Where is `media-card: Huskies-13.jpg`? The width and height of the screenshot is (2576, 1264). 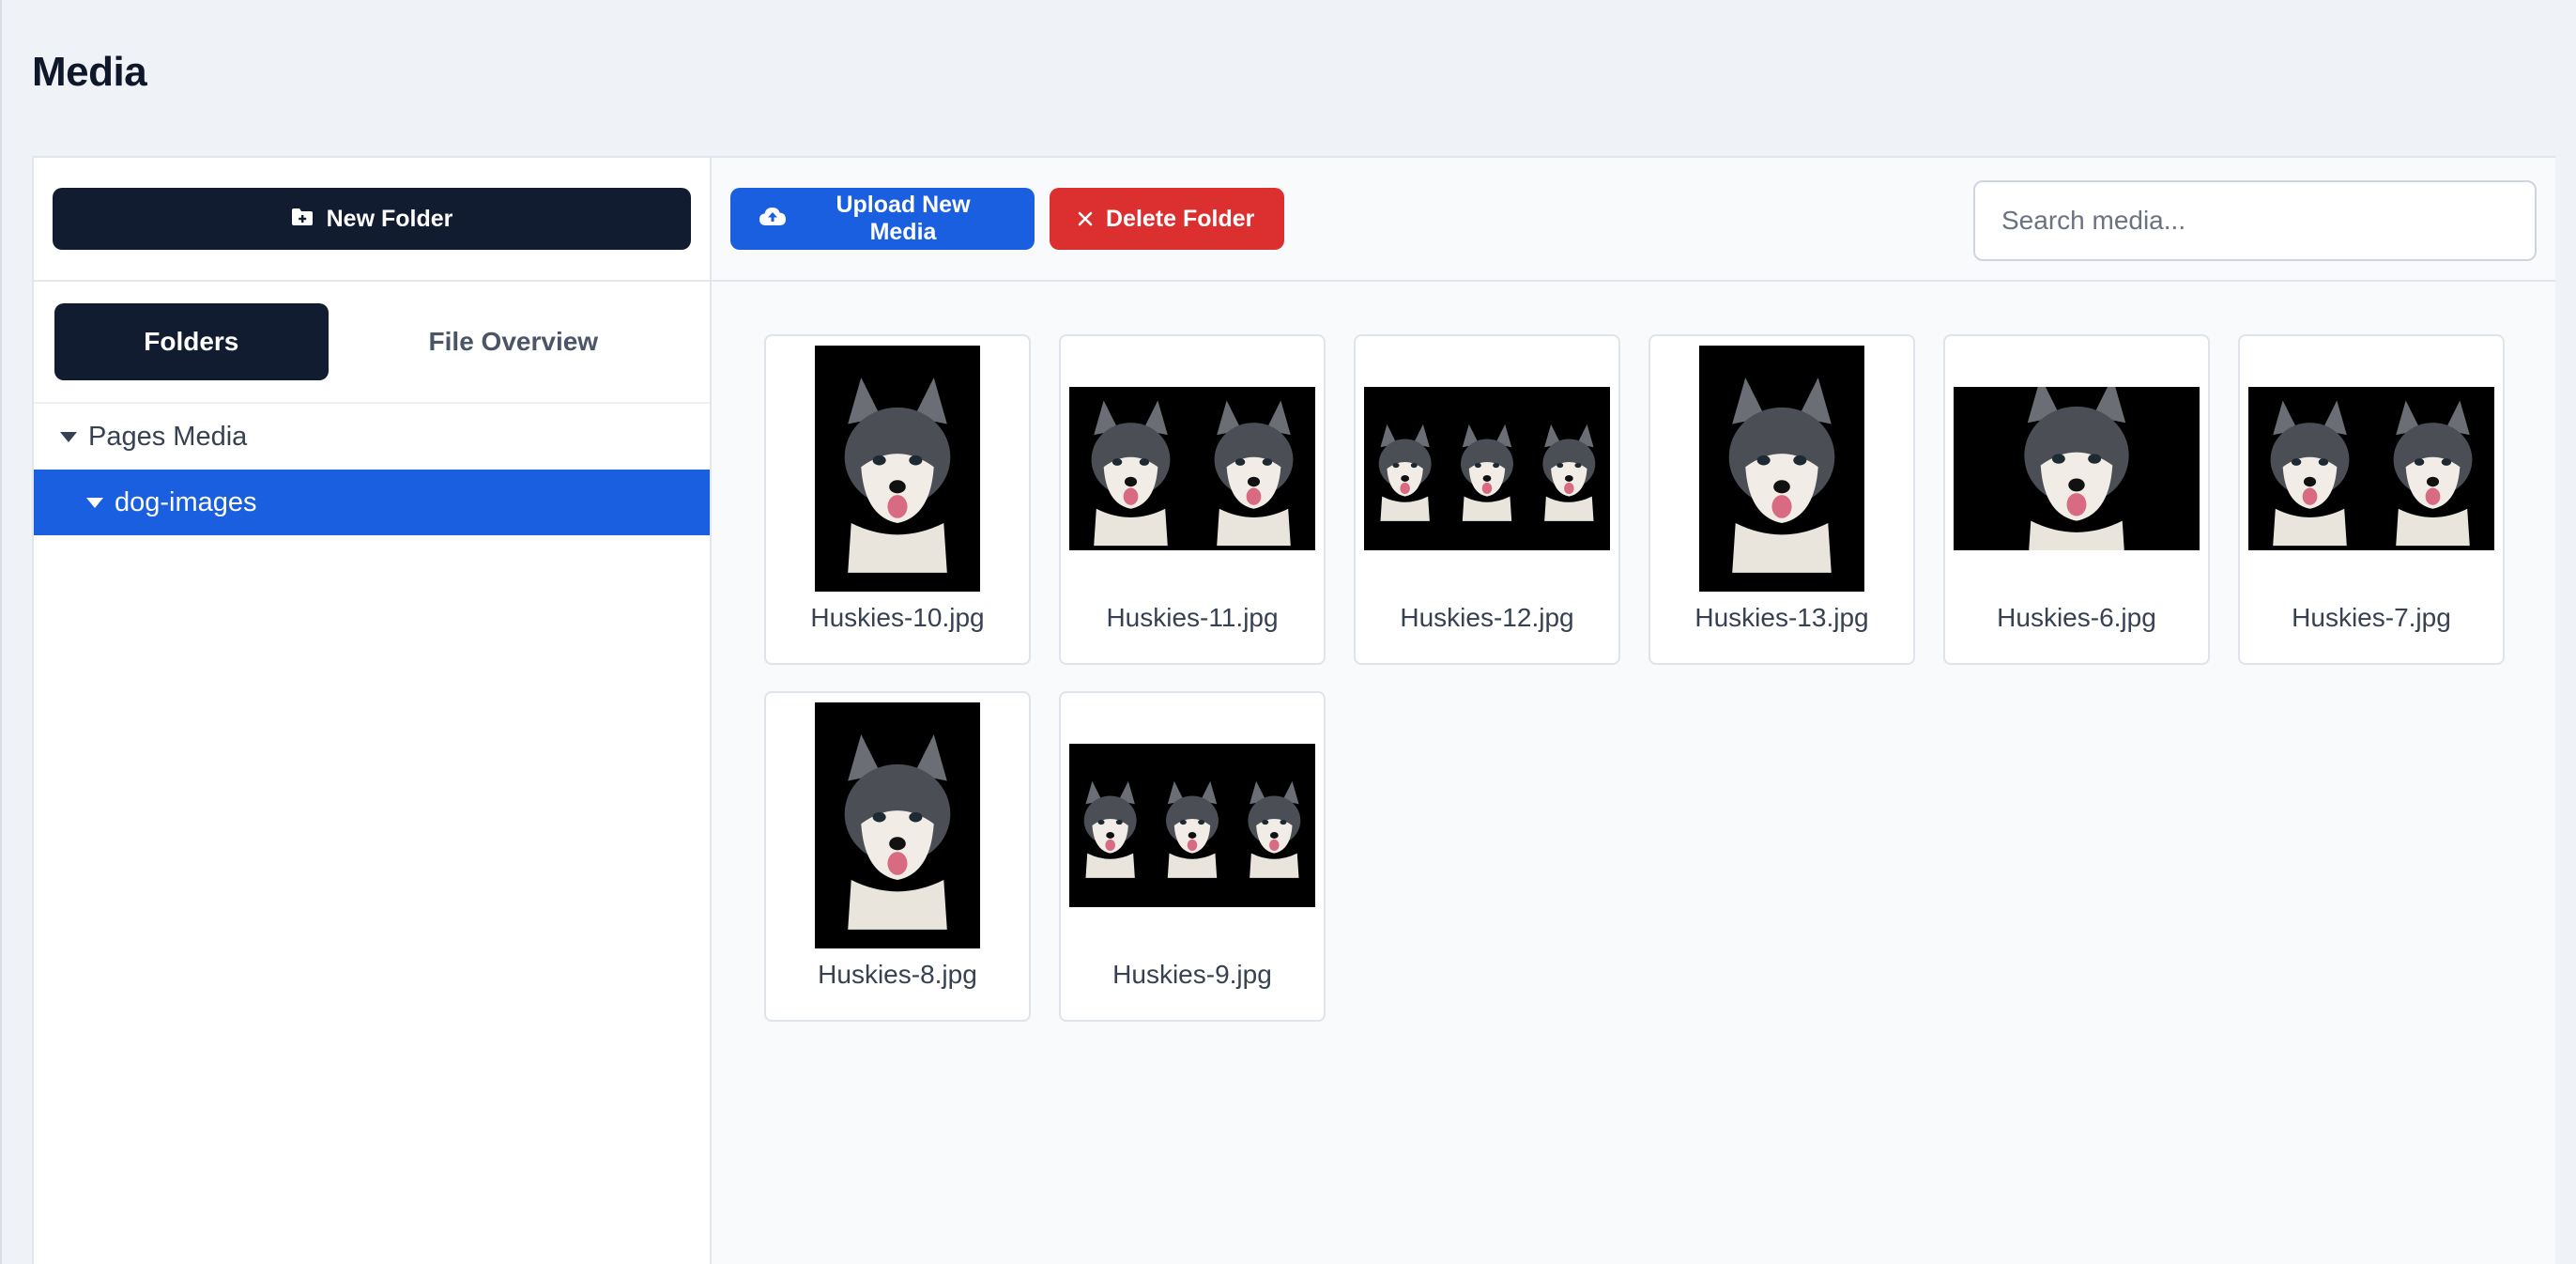 media-card: Huskies-13.jpg is located at coordinates (1782, 499).